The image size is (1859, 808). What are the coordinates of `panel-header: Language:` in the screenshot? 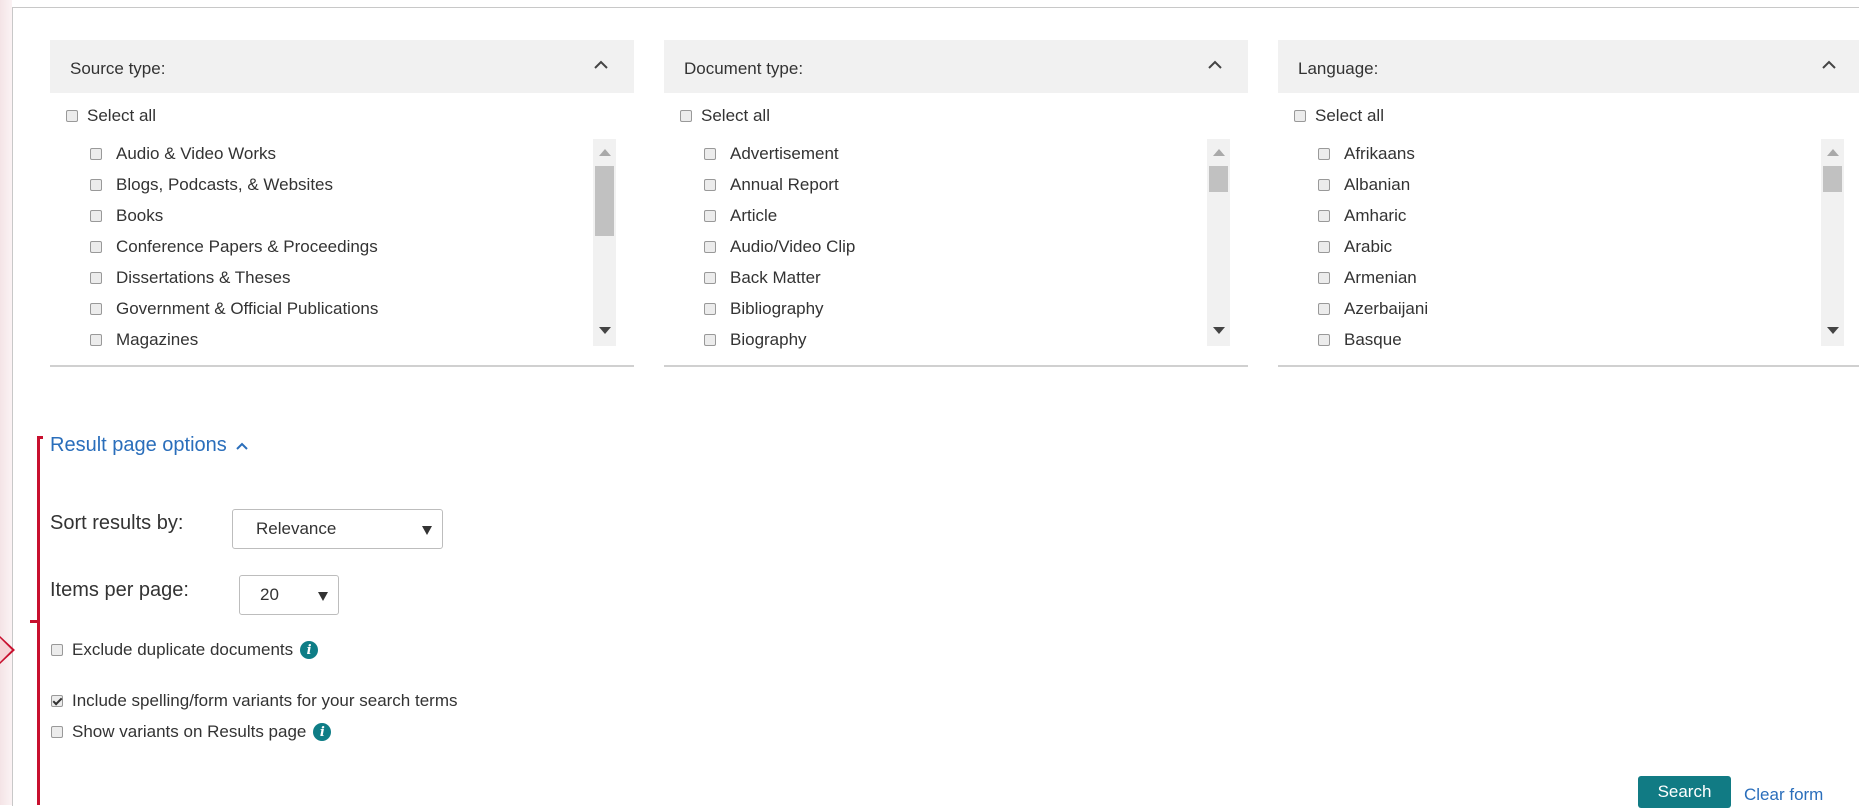 It's located at (1568, 66).